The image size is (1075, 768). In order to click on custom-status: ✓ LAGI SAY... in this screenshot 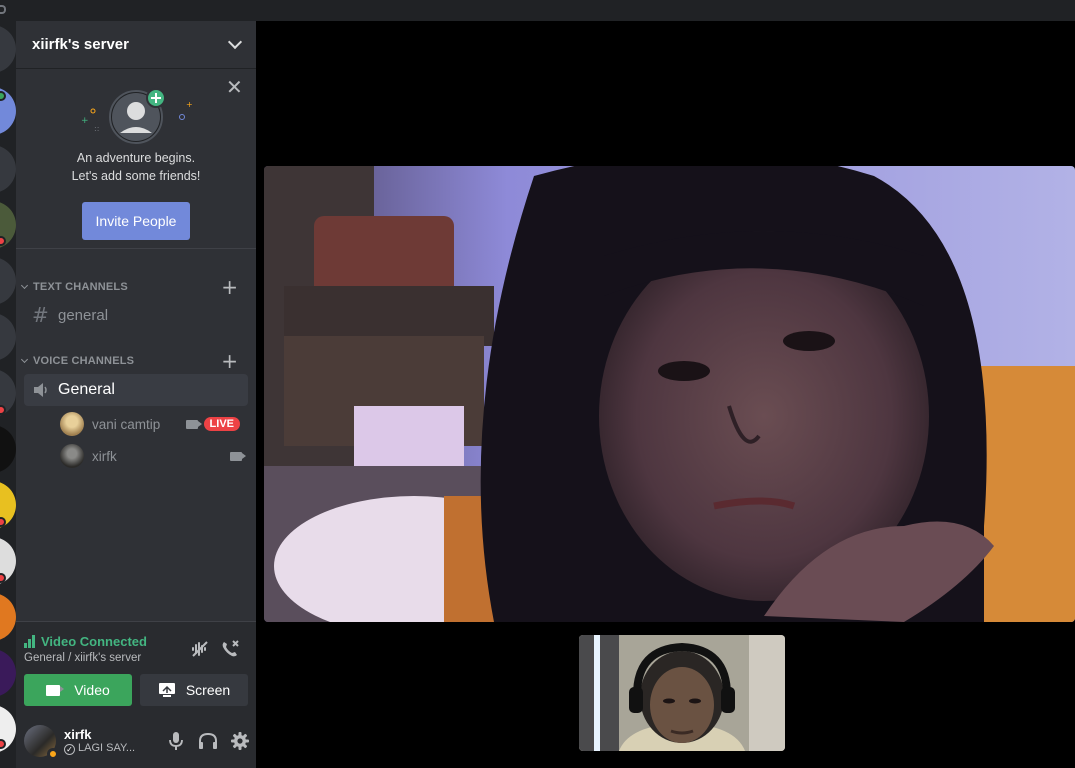, I will do `click(112, 748)`.